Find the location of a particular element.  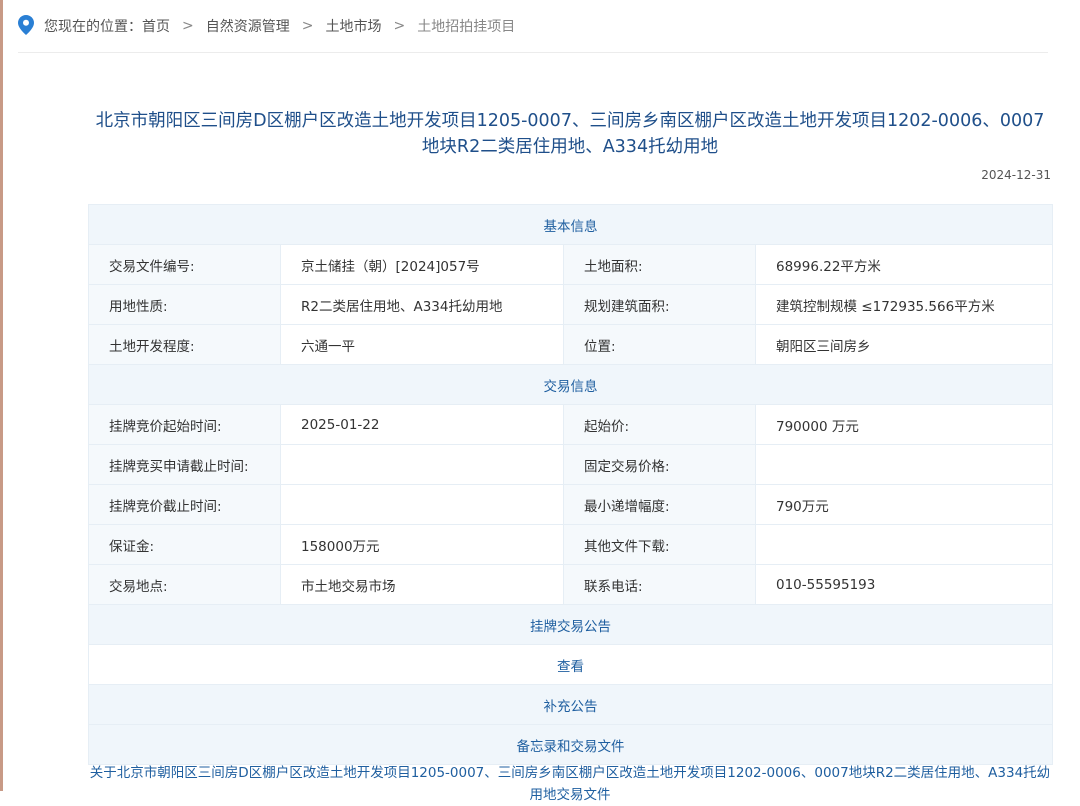

view-notice-link: 查看 is located at coordinates (570, 664).